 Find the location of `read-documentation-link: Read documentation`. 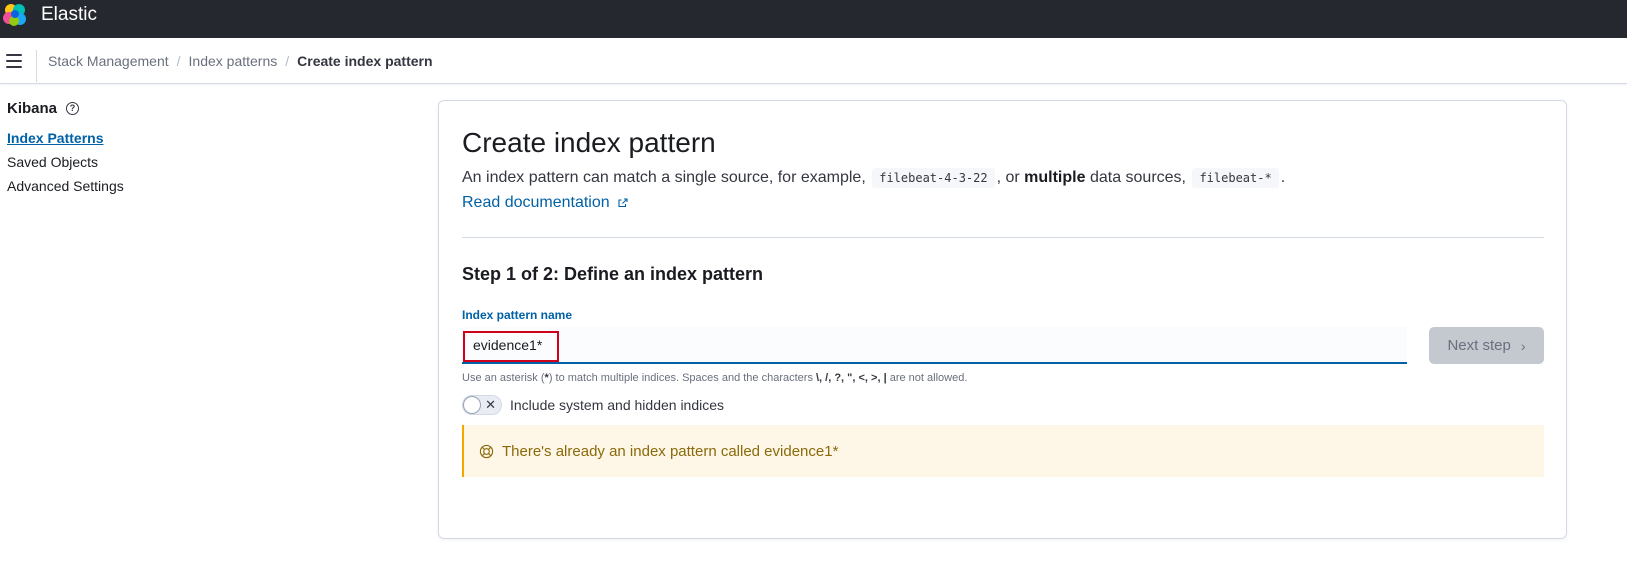

read-documentation-link: Read documentation is located at coordinates (545, 203).